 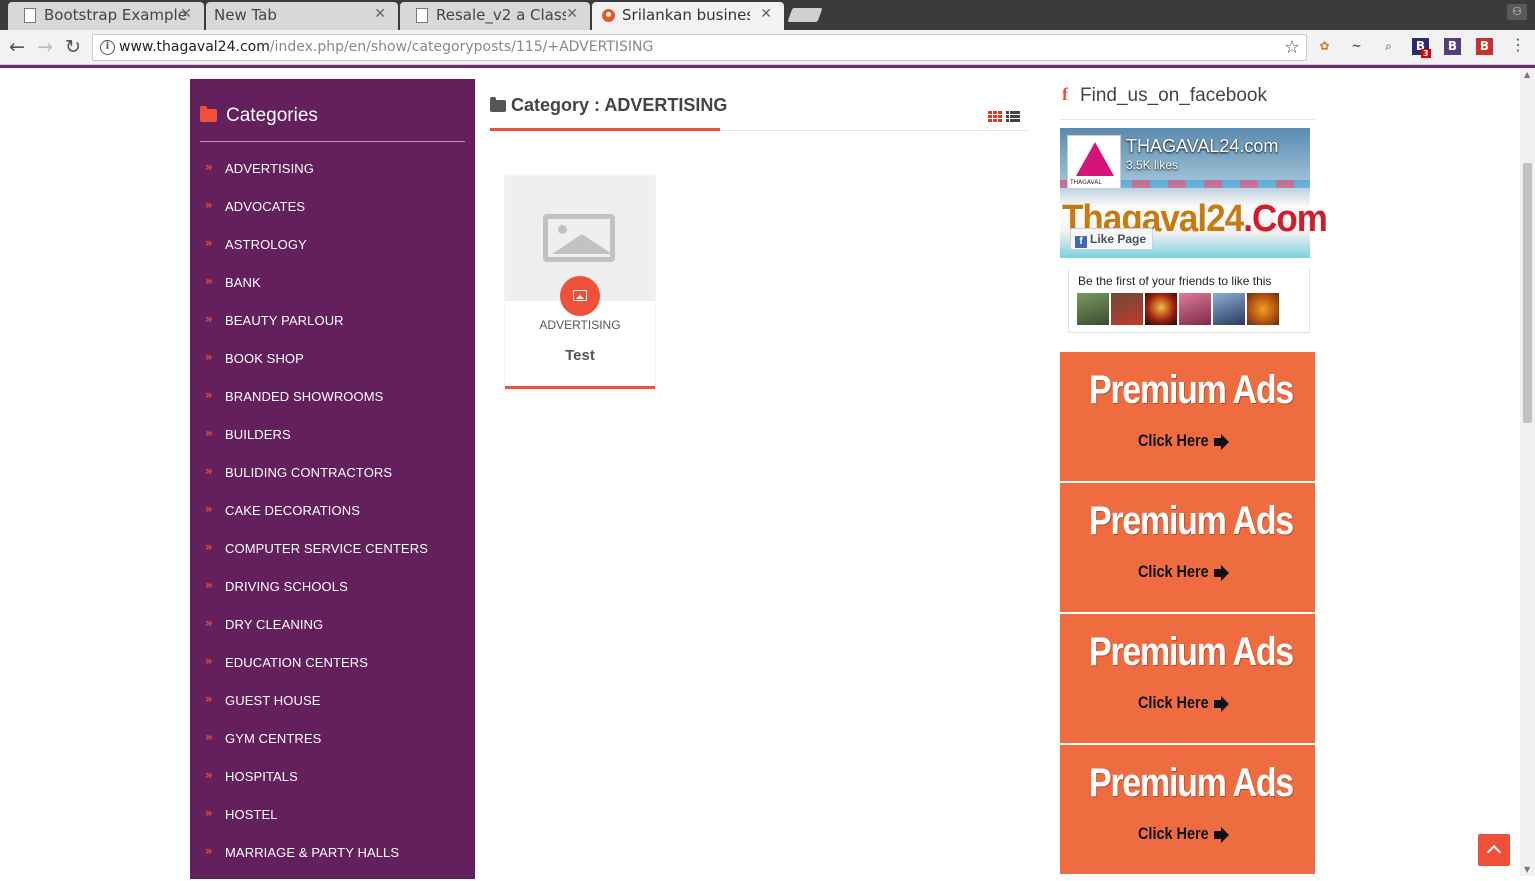 I want to click on sidebar-title: Categories, so click(x=272, y=115).